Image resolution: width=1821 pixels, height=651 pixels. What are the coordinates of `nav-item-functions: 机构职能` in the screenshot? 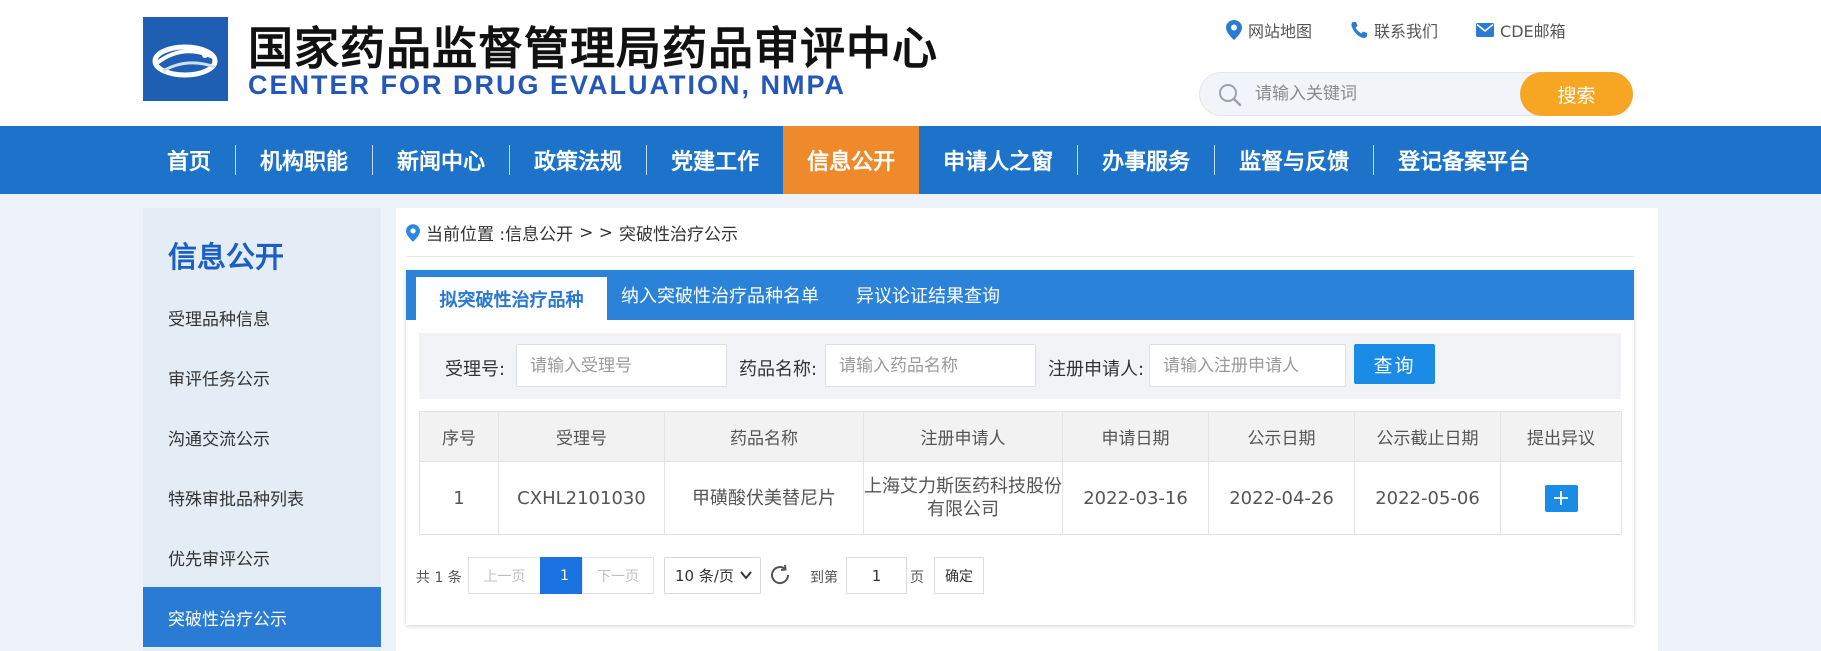 It's located at (304, 160).